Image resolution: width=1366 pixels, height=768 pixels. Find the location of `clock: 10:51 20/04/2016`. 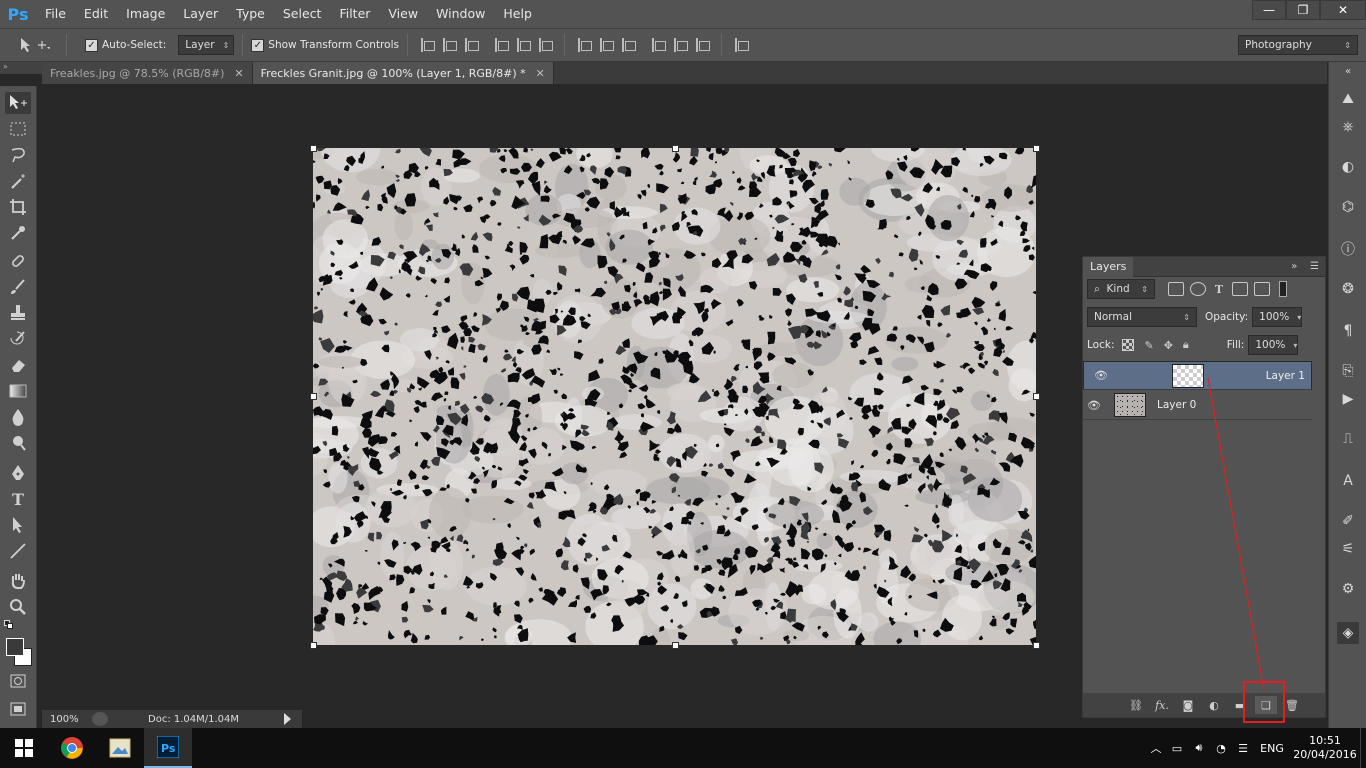

clock: 10:51 20/04/2016 is located at coordinates (1325, 748).